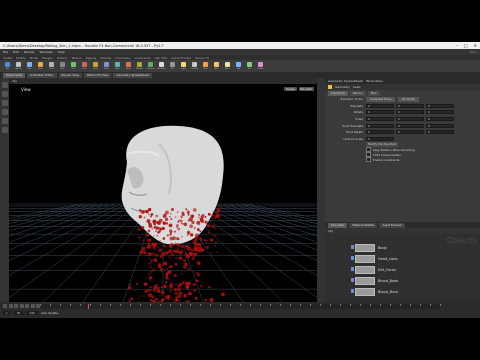 Image resolution: width=480 pixels, height=360 pixels. What do you see at coordinates (374, 292) in the screenshot?
I see `network-node: Blood_Buck` at bounding box center [374, 292].